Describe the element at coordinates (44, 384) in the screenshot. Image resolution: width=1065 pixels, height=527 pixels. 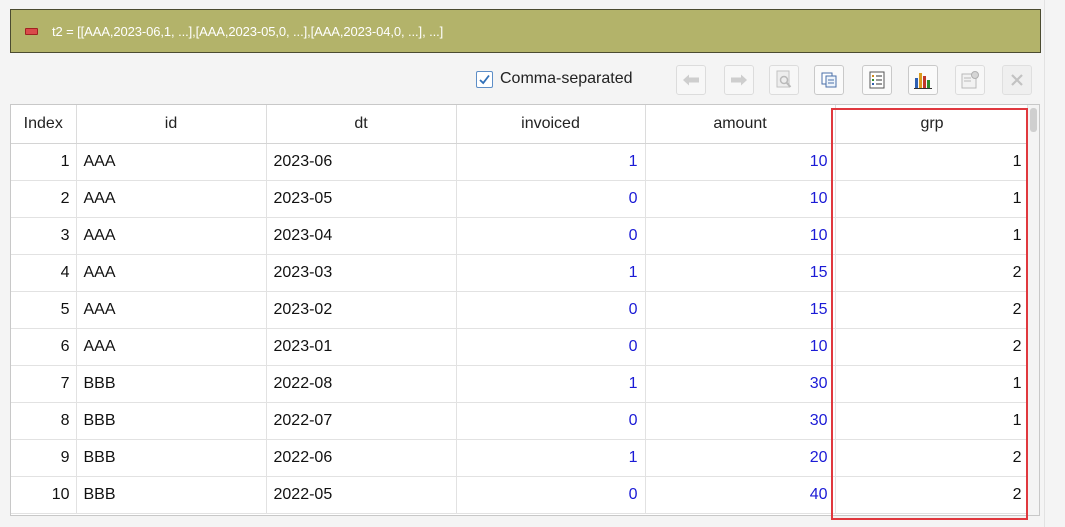
I see `cell-index: 7` at that location.